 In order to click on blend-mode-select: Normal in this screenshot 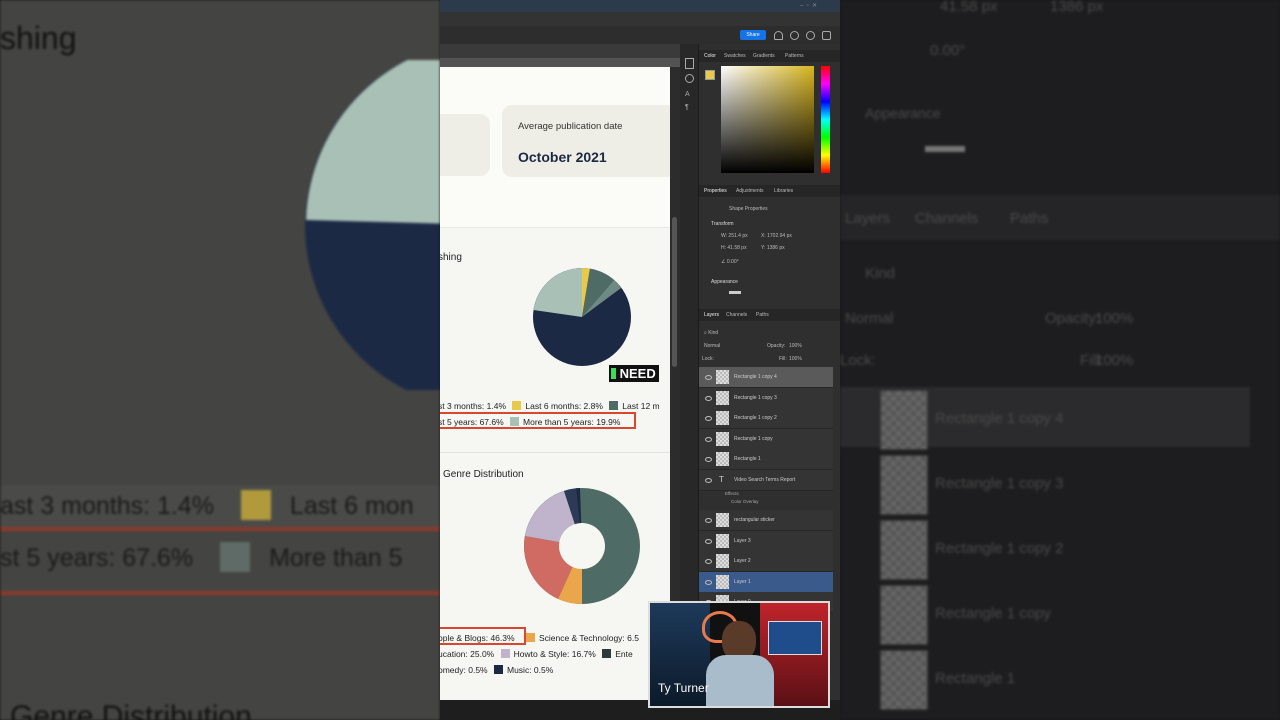, I will do `click(712, 346)`.